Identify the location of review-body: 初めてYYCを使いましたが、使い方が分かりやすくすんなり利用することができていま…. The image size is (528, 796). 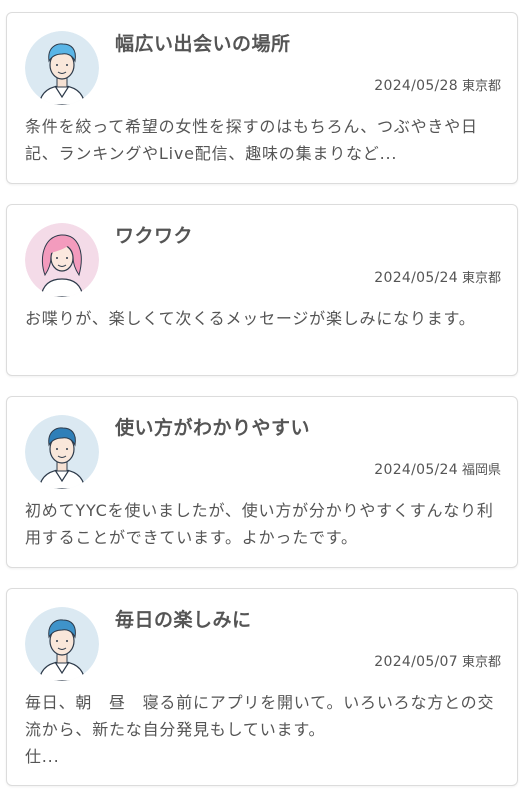
(259, 524).